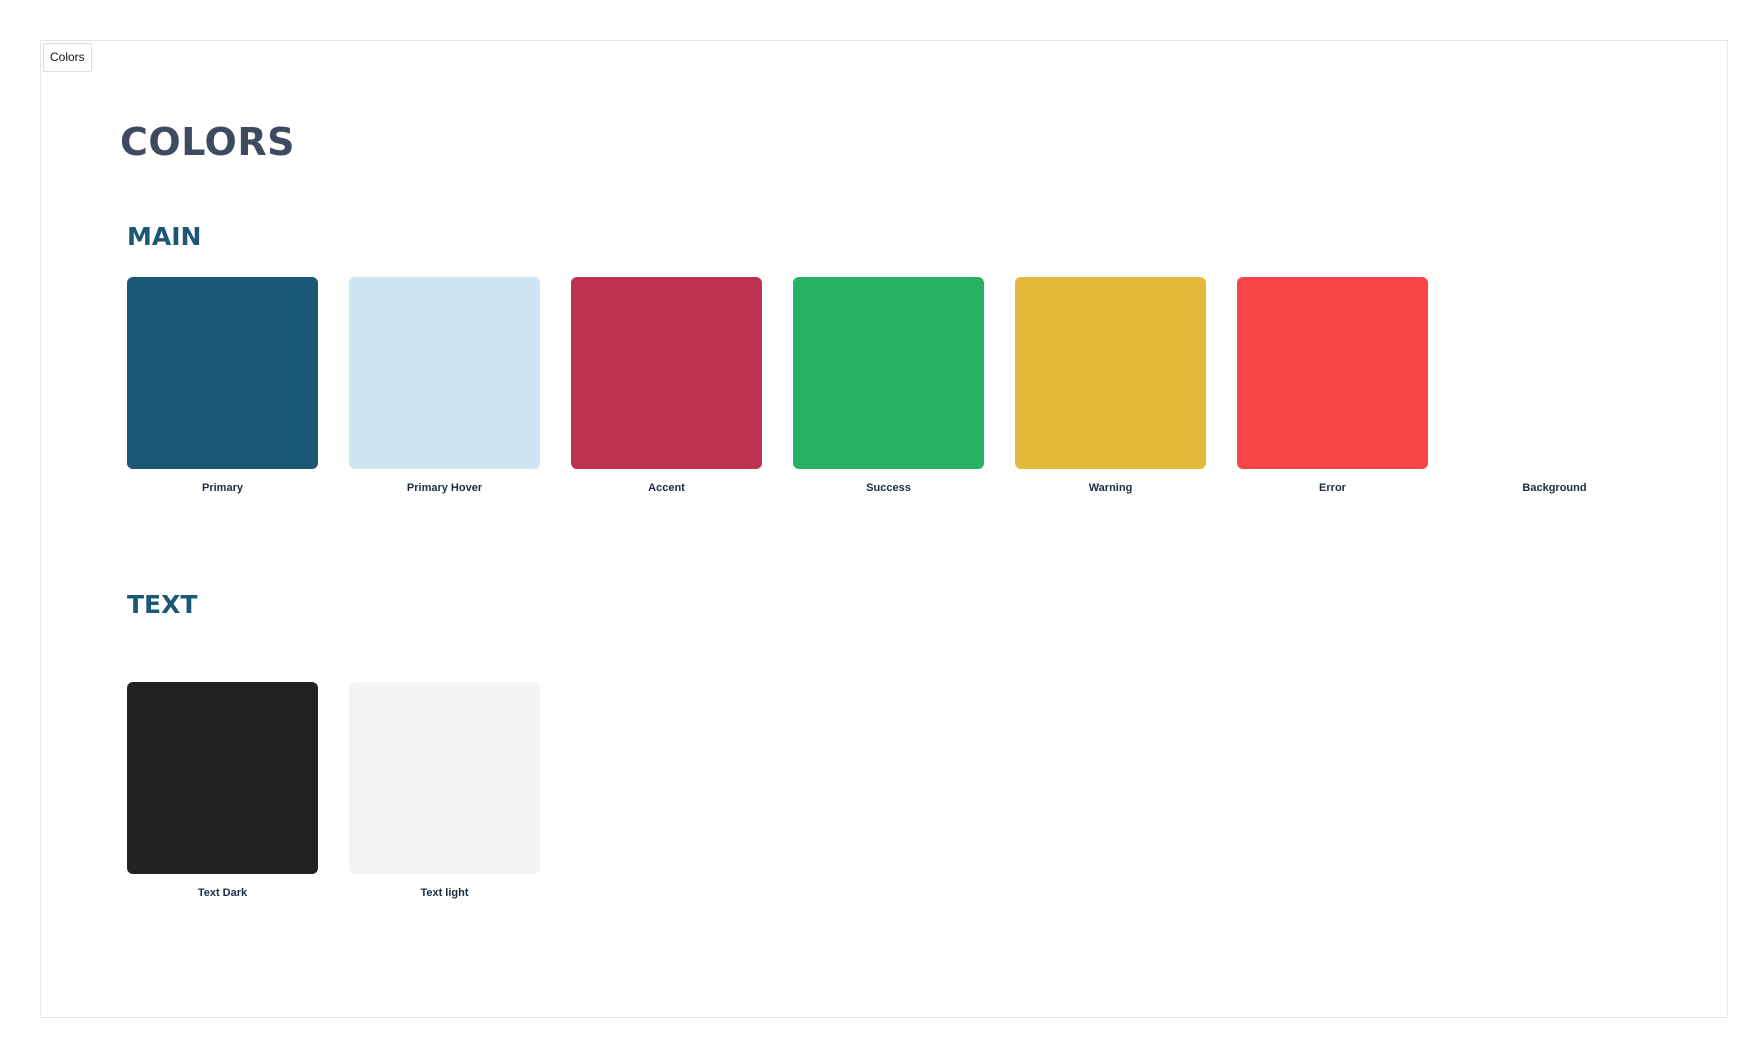  Describe the element at coordinates (444, 488) in the screenshot. I see `swatch-label: Primary Hover` at that location.